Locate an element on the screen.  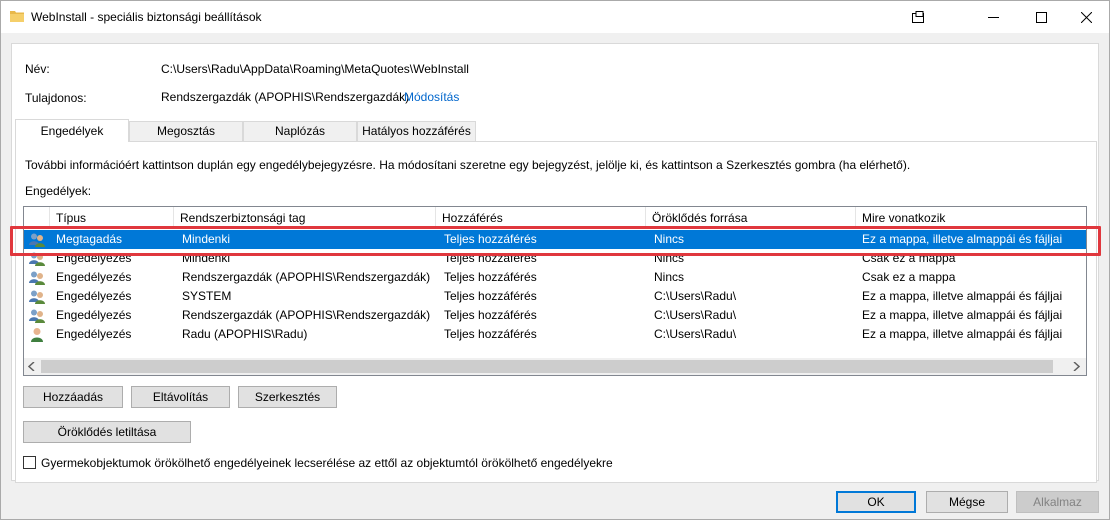
tab-sharing: Megosztás is located at coordinates (186, 131).